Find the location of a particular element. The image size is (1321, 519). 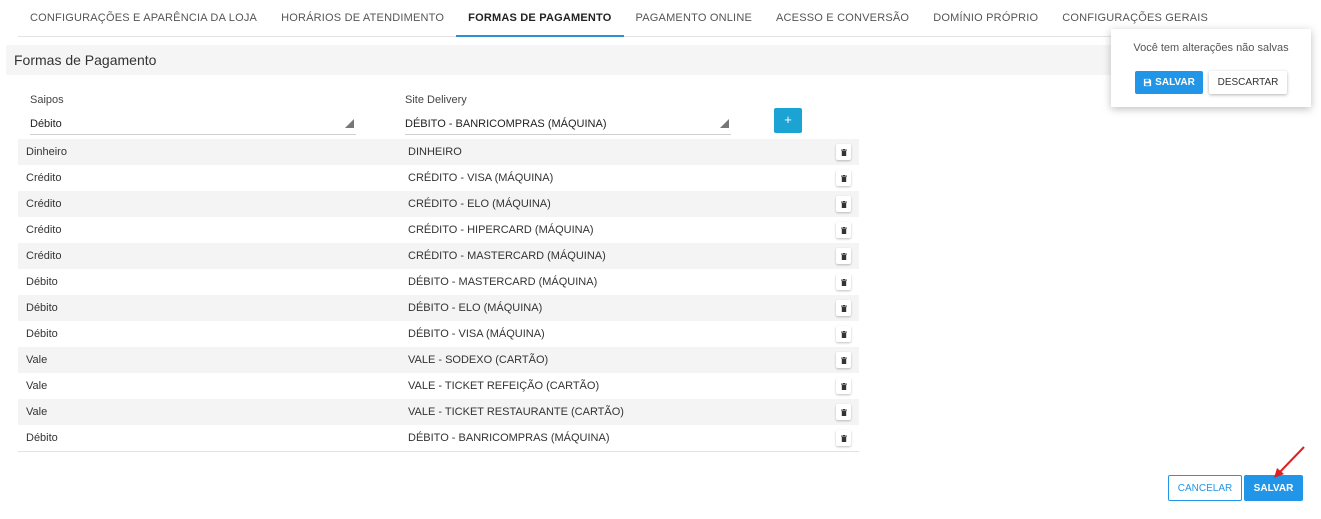

cancel-button: CANCELAR is located at coordinates (1205, 488).